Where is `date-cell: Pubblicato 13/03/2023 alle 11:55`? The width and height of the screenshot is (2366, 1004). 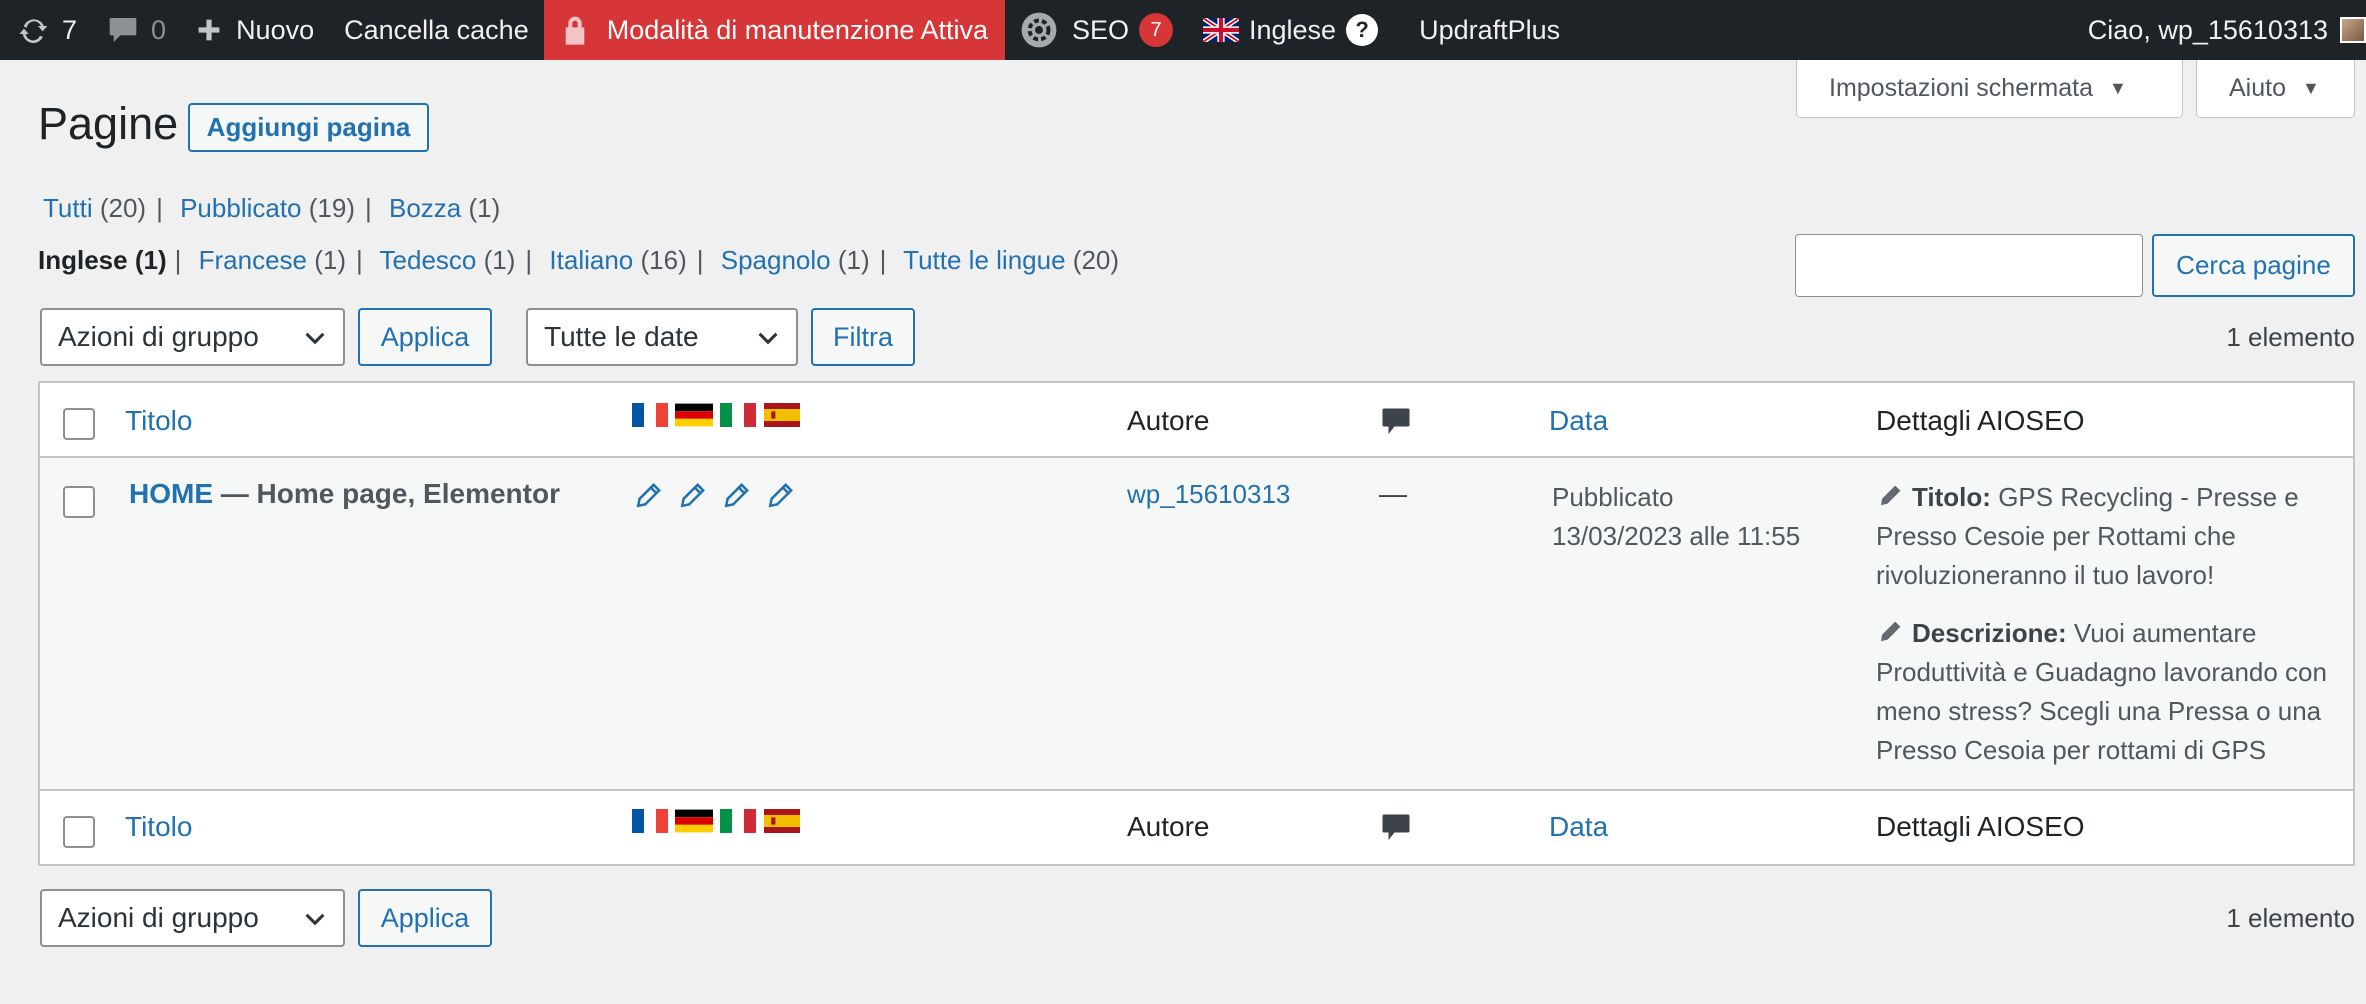
date-cell: Pubblicato 13/03/2023 alle 11:55 is located at coordinates (1676, 517).